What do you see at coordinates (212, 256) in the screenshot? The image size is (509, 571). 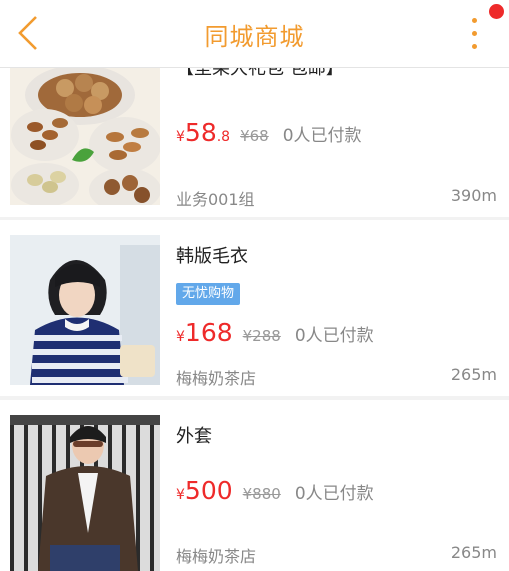 I see `product-name: 韩版毛衣` at bounding box center [212, 256].